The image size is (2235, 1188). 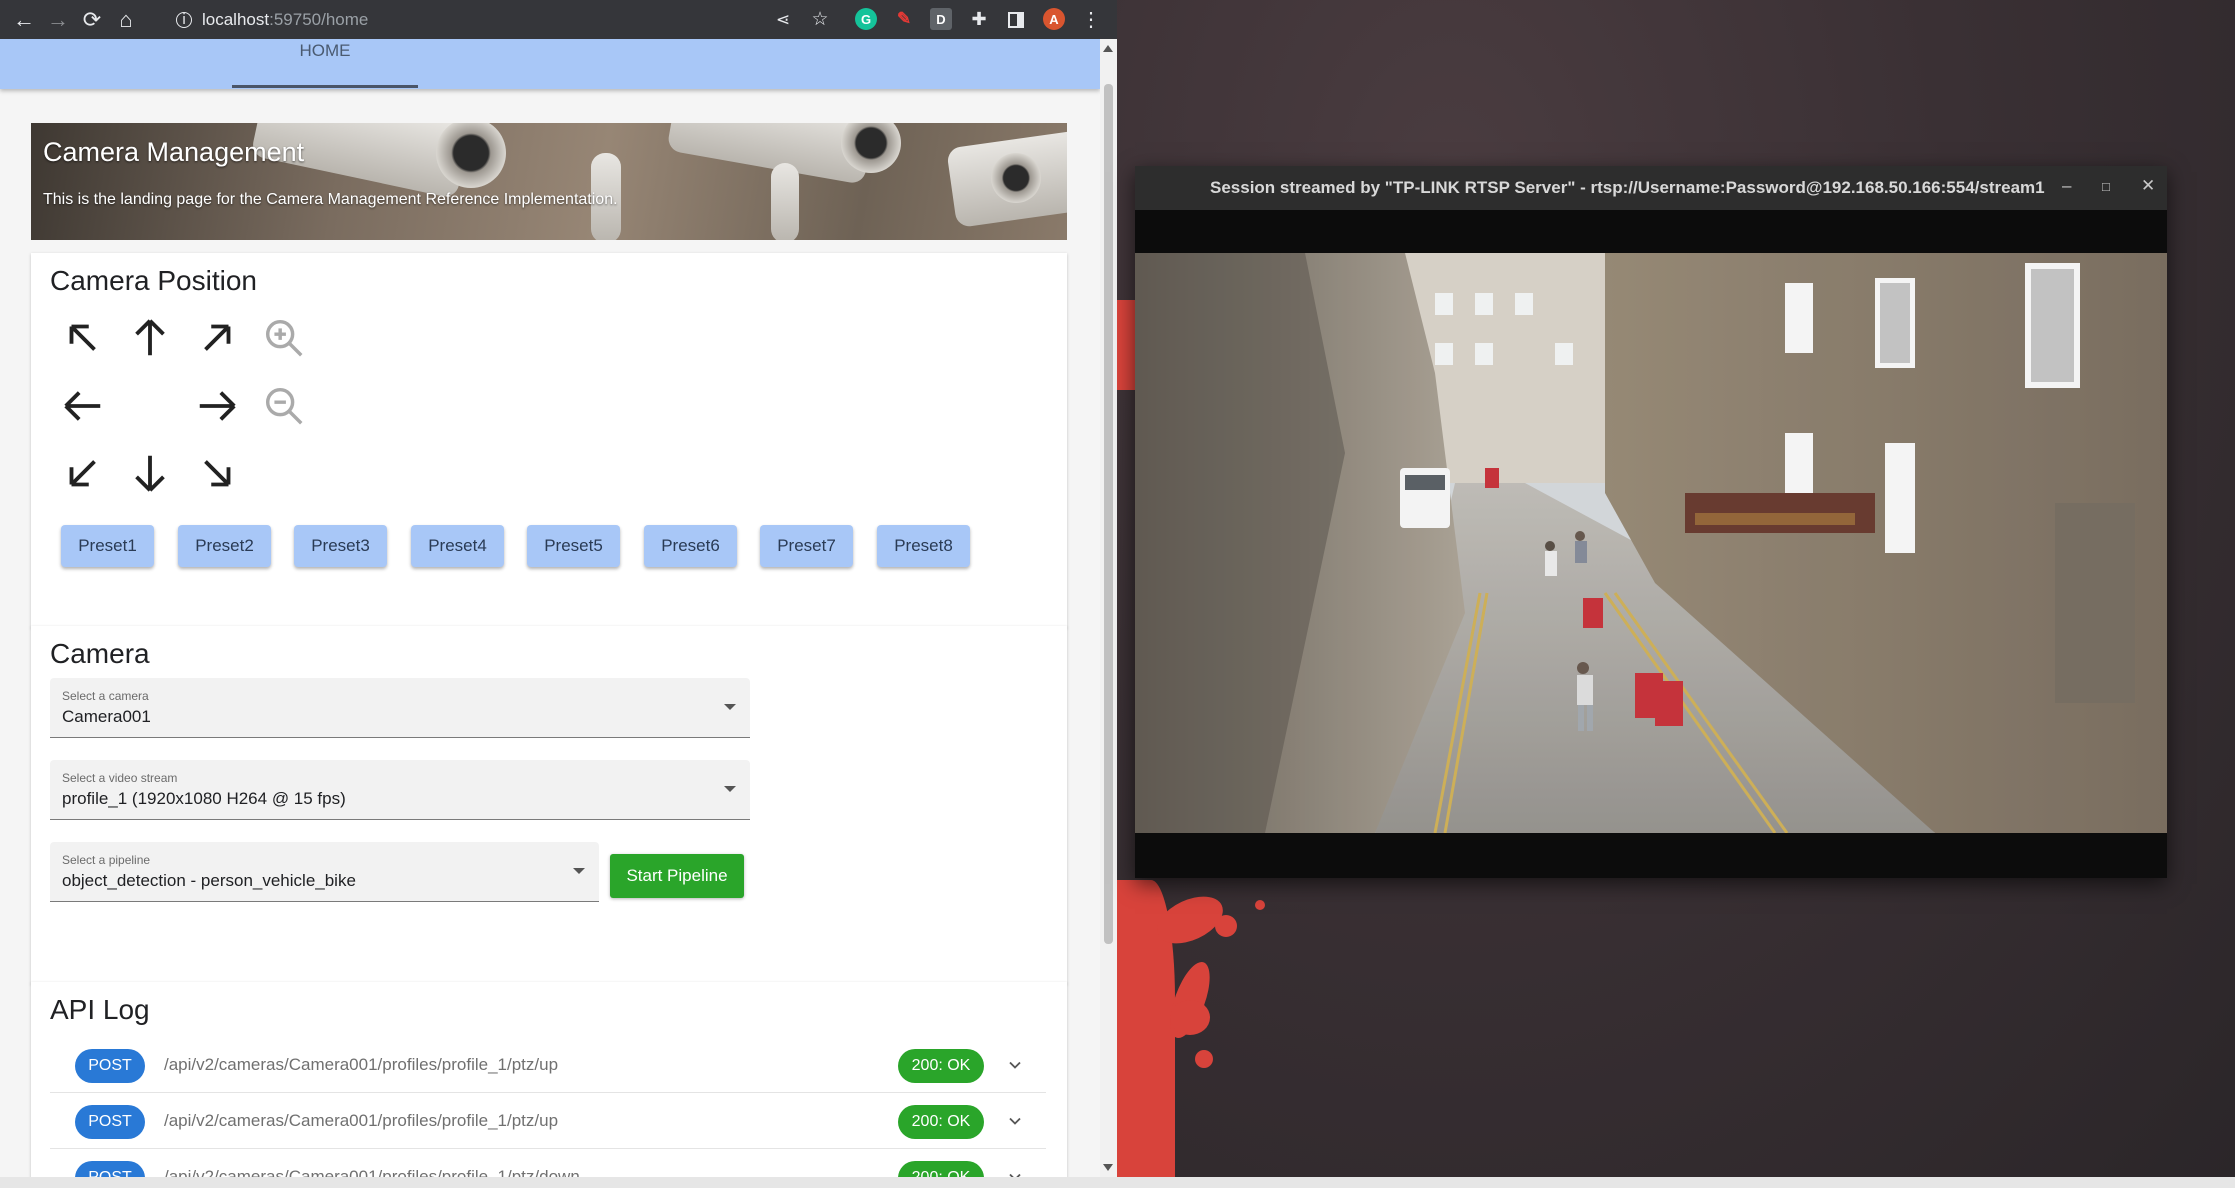 I want to click on browser-menu-icon: ⋮, so click(x=1091, y=20).